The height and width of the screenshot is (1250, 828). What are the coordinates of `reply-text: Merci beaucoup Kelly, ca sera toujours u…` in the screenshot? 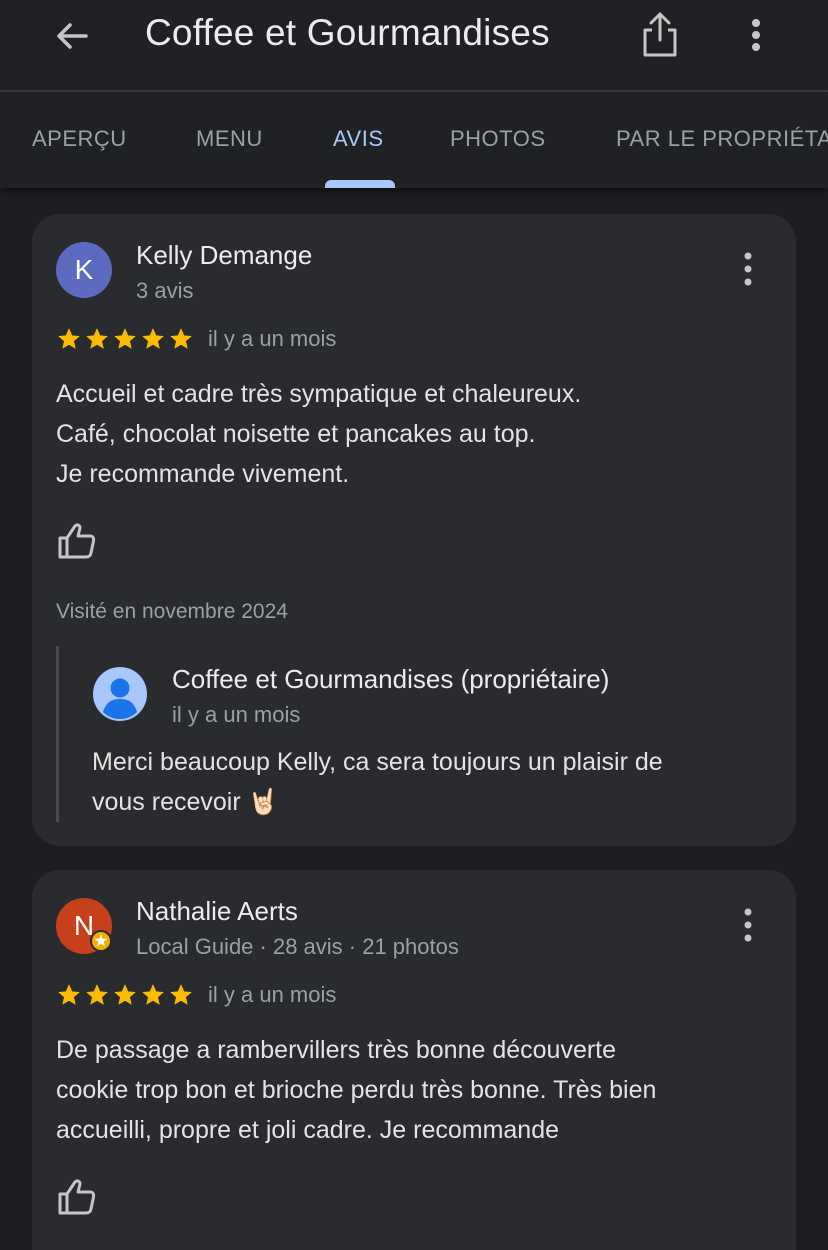 It's located at (377, 782).